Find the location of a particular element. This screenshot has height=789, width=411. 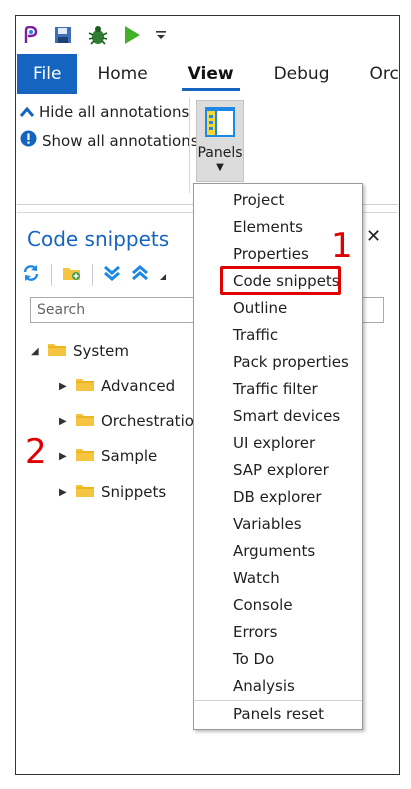

collapse-all-icon is located at coordinates (140, 275).